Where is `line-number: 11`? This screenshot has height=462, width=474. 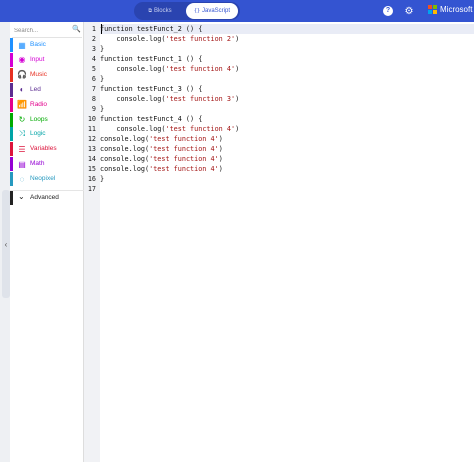 line-number: 11 is located at coordinates (91, 129).